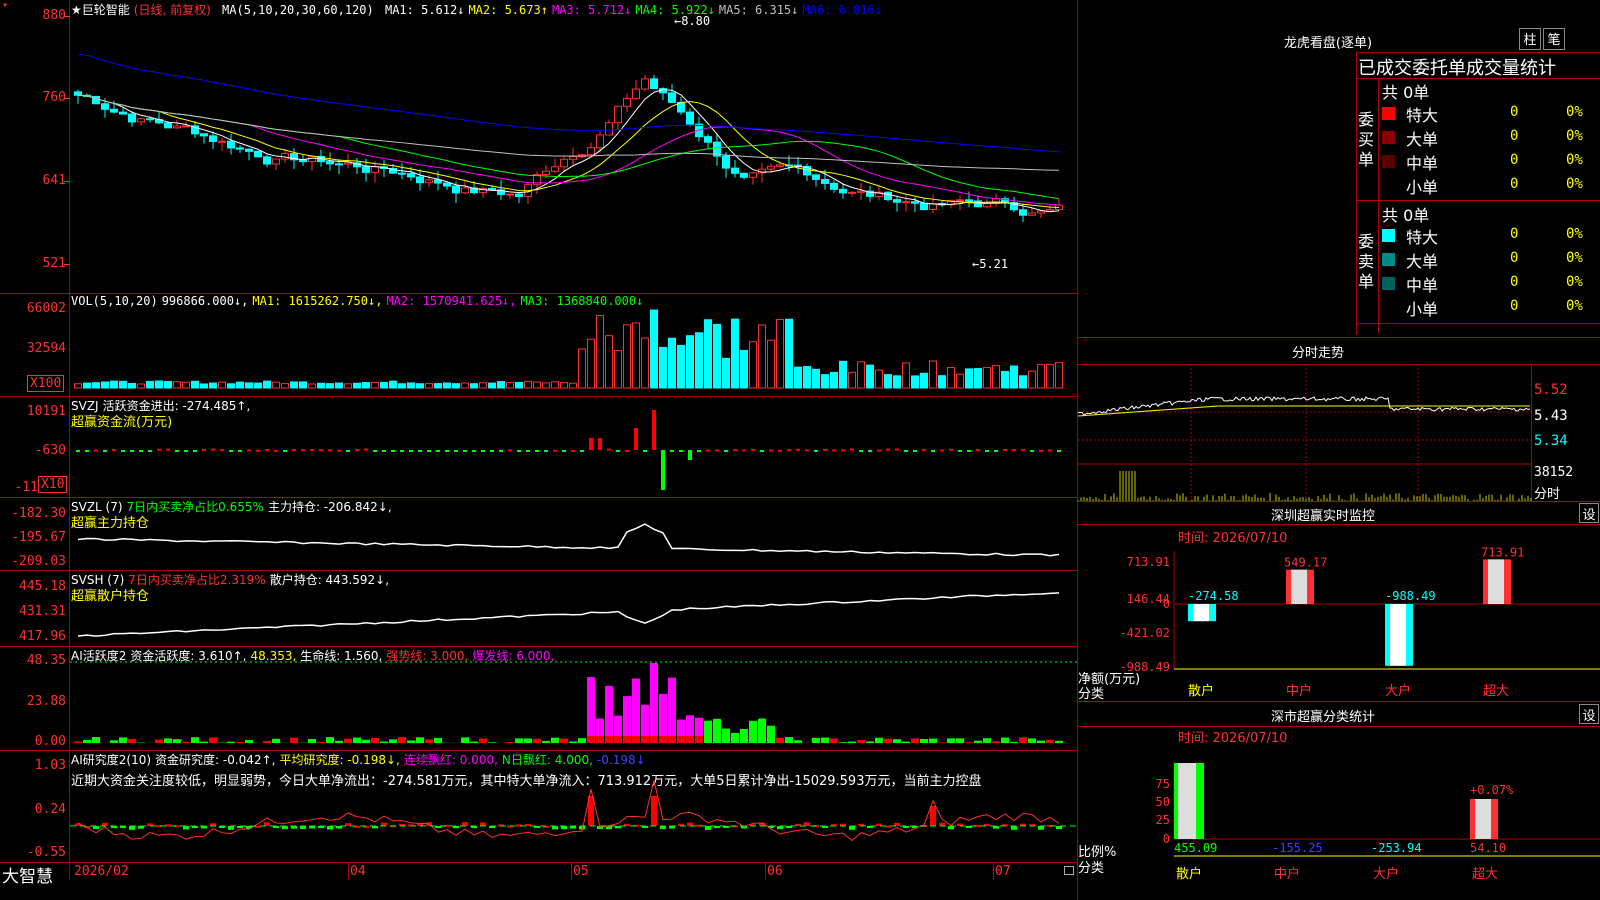 This screenshot has height=900, width=1600. What do you see at coordinates (1574, 306) in the screenshot?
I see `sell-row-pct-3: 0%` at bounding box center [1574, 306].